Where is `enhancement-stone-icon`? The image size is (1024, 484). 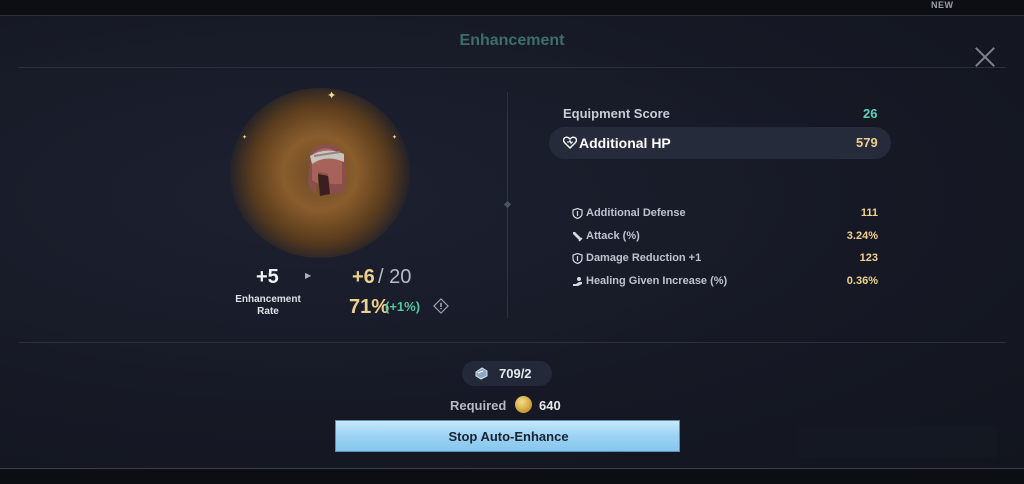 enhancement-stone-icon is located at coordinates (481, 373).